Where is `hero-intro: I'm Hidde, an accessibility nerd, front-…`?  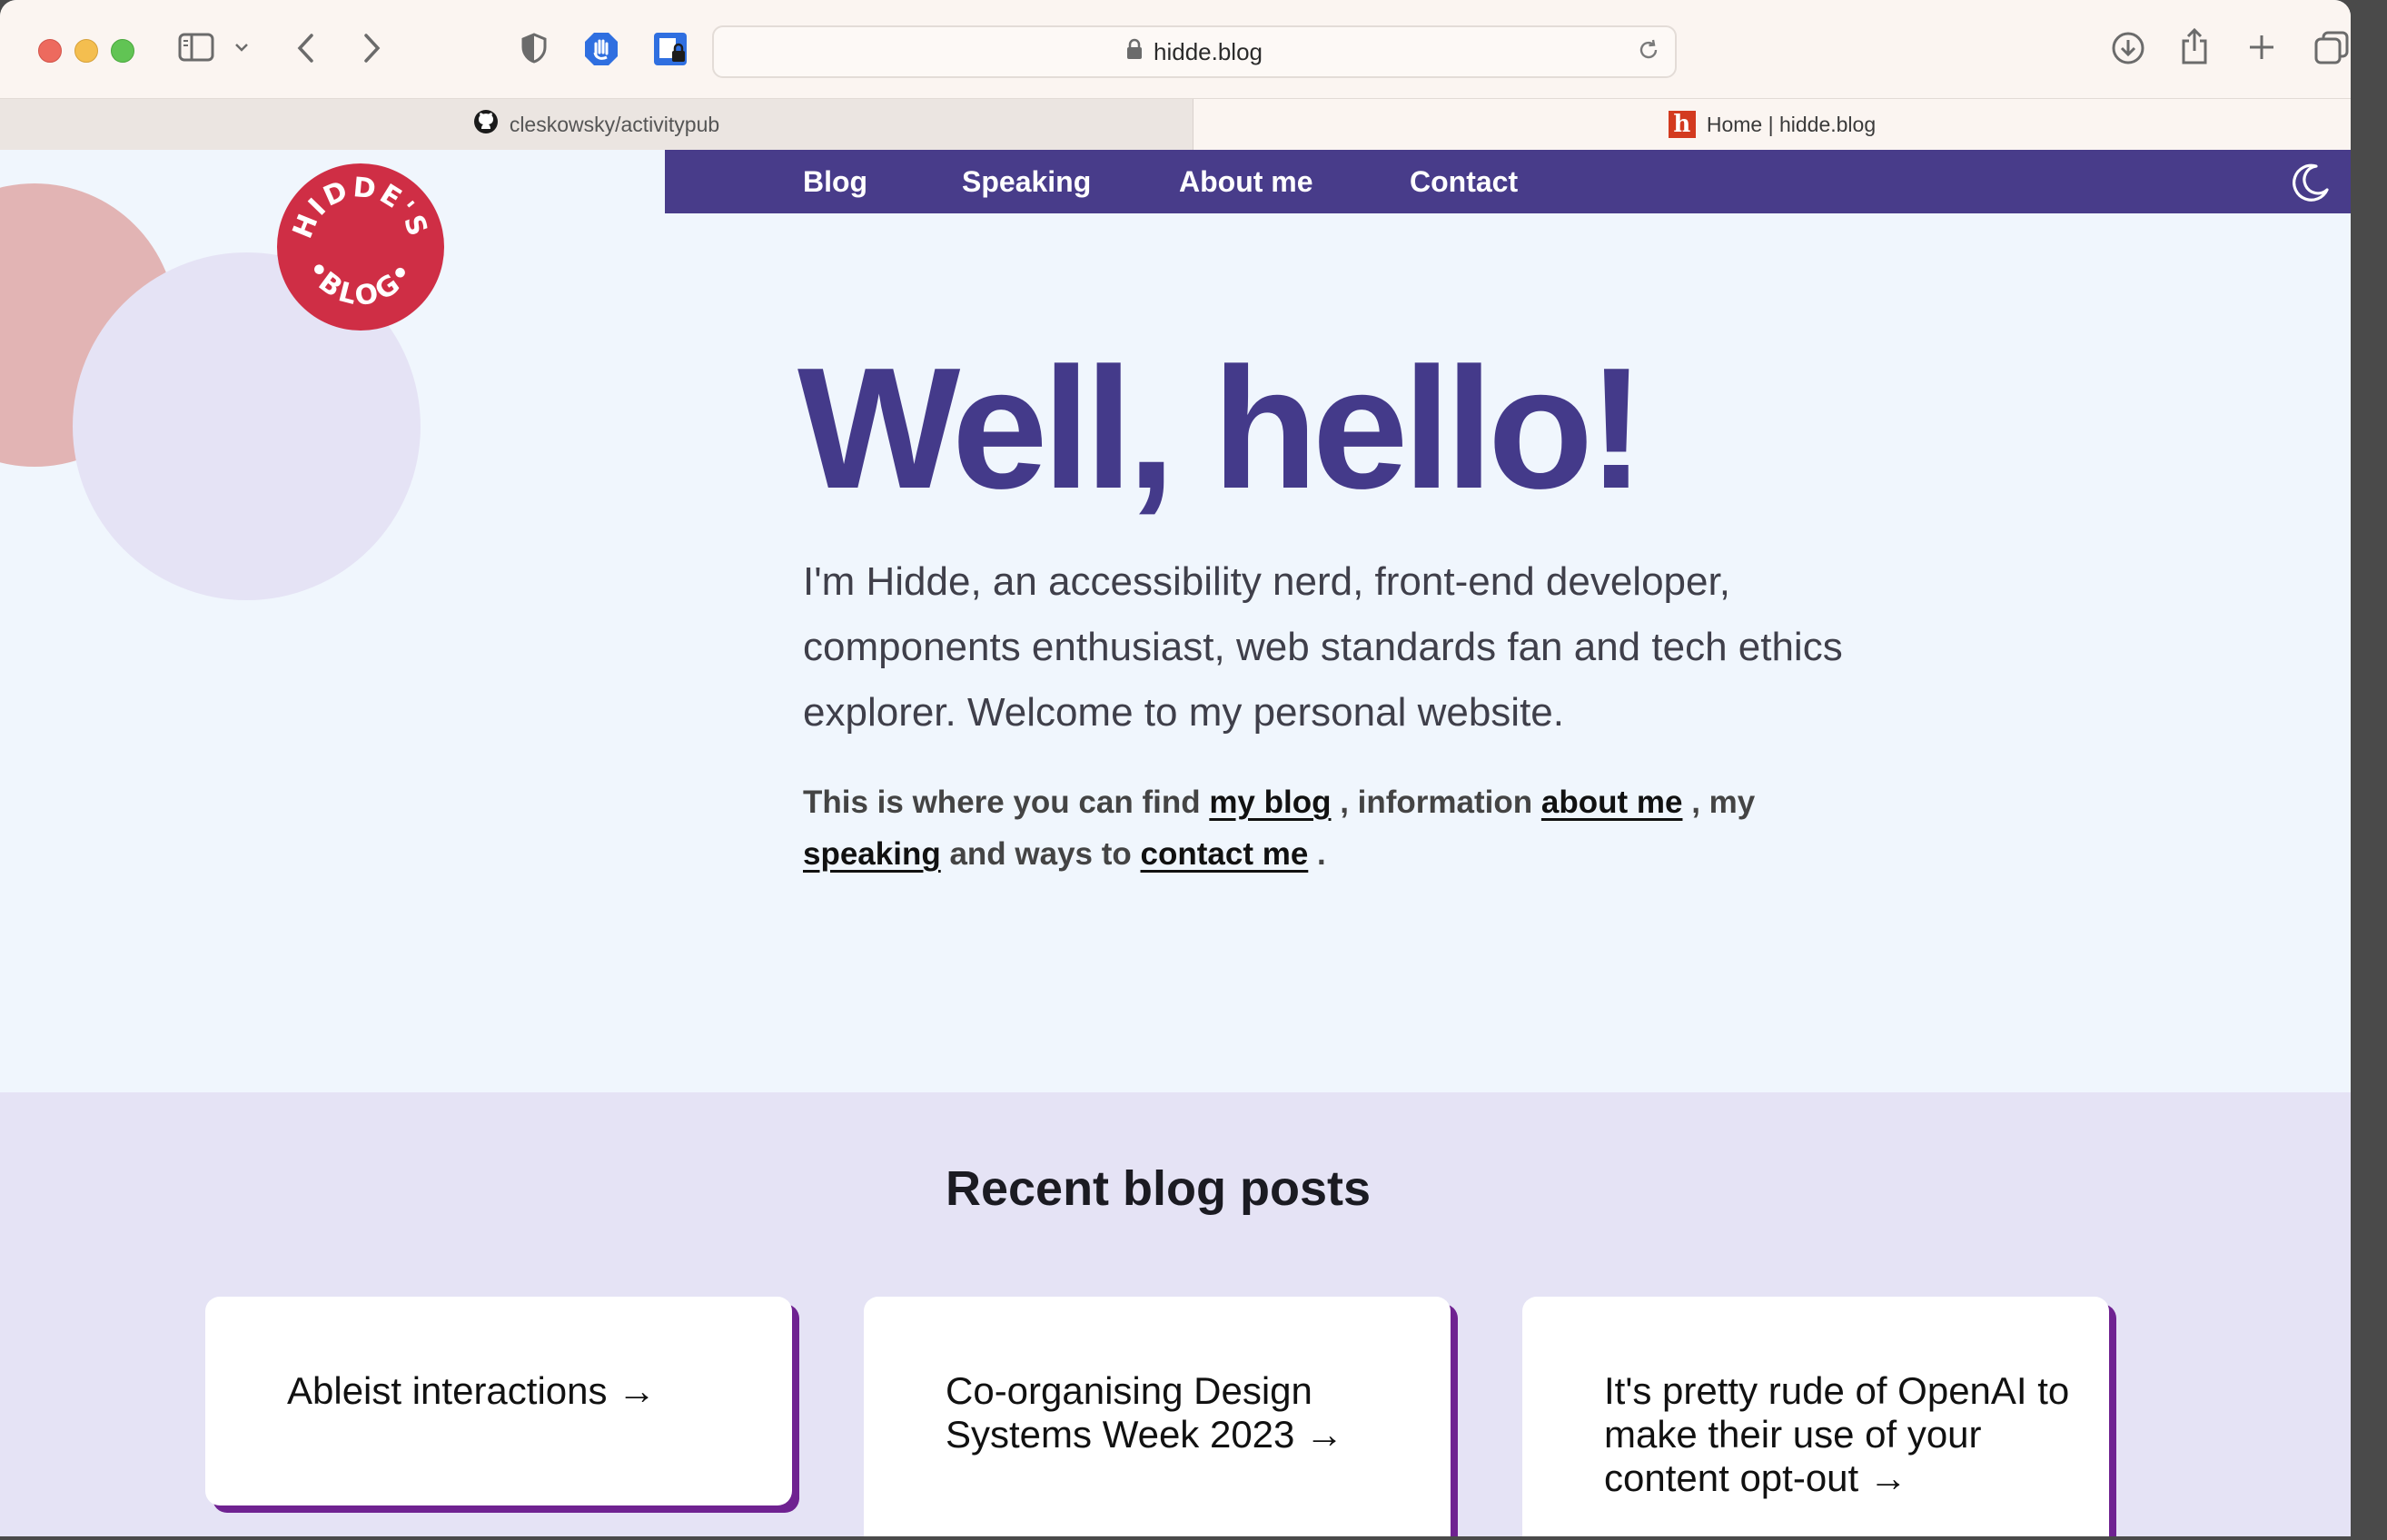
hero-intro: I'm Hidde, an accessibility nerd, front-… is located at coordinates (1323, 647).